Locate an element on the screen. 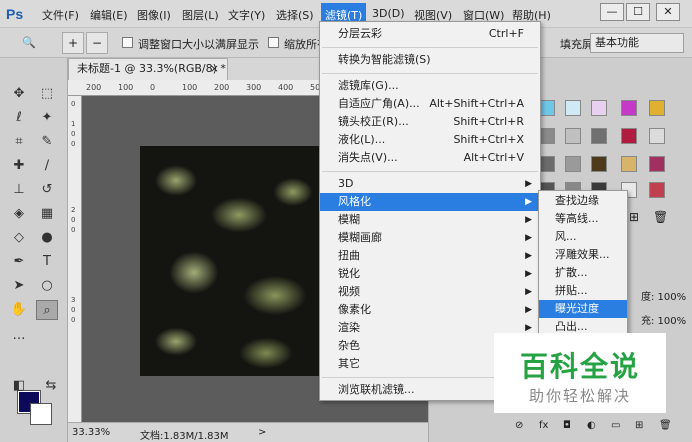 The image size is (692, 442). zoom-out-button: − is located at coordinates (97, 43).